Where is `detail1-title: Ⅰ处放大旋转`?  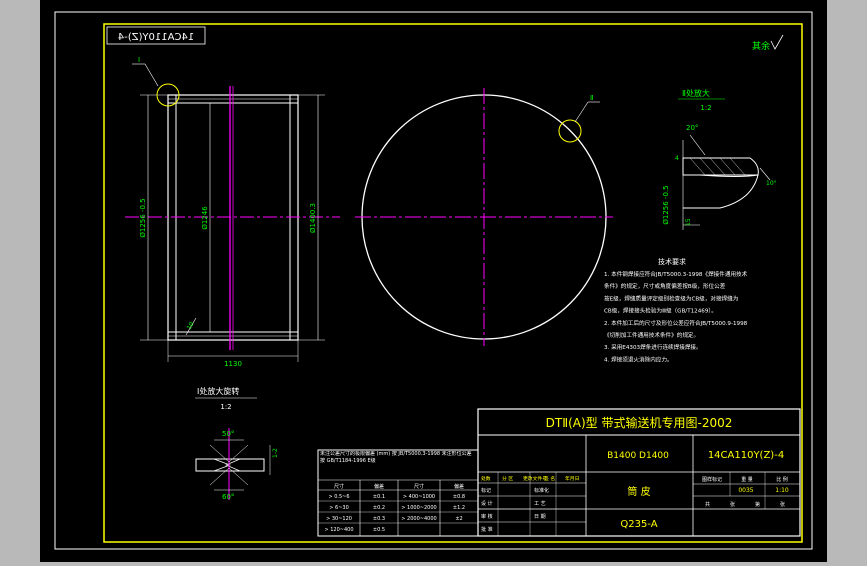
detail1-title: Ⅰ处放大旋转 is located at coordinates (218, 391).